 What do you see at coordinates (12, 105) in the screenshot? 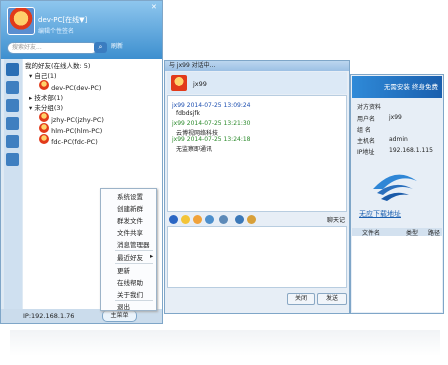
I see `recent-icon` at bounding box center [12, 105].